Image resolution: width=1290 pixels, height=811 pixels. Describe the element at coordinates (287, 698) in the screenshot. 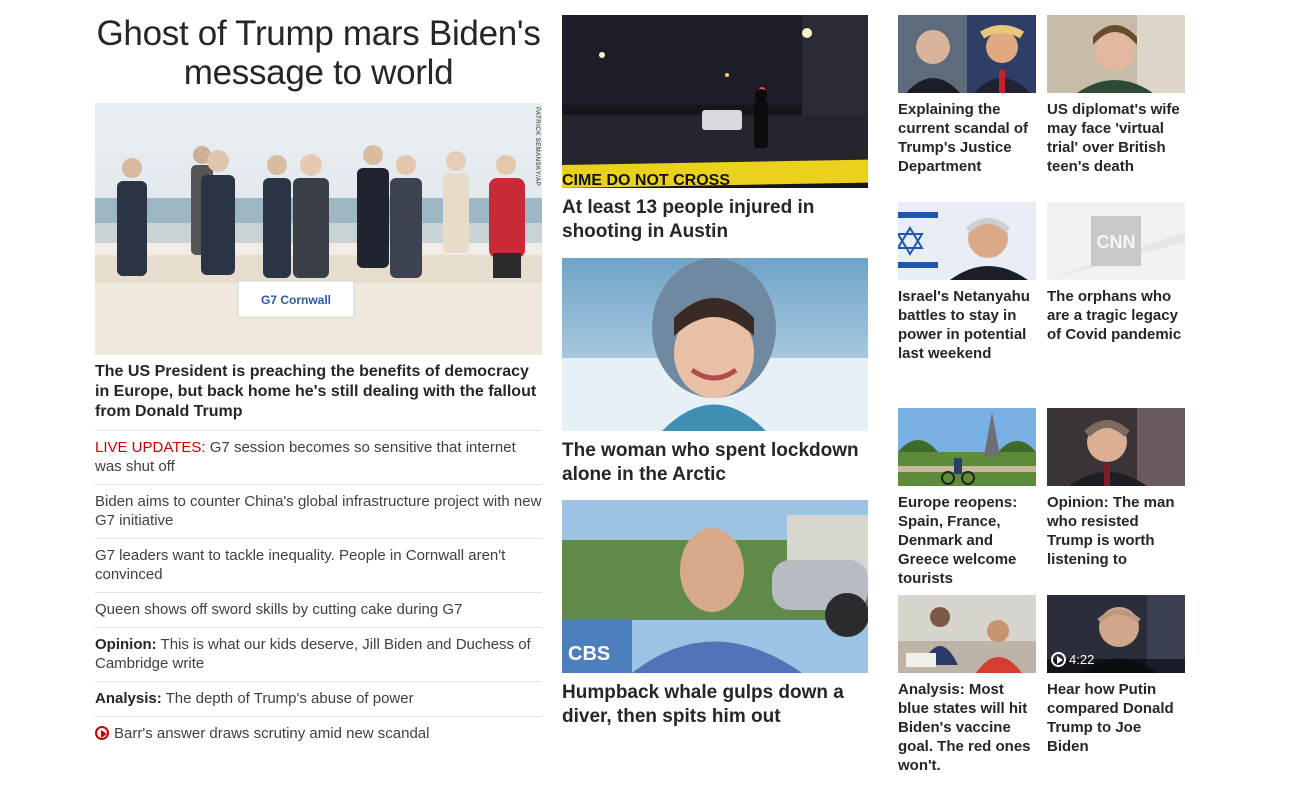

I see `related-link-text: The depth of Trump's abuse of power` at that location.